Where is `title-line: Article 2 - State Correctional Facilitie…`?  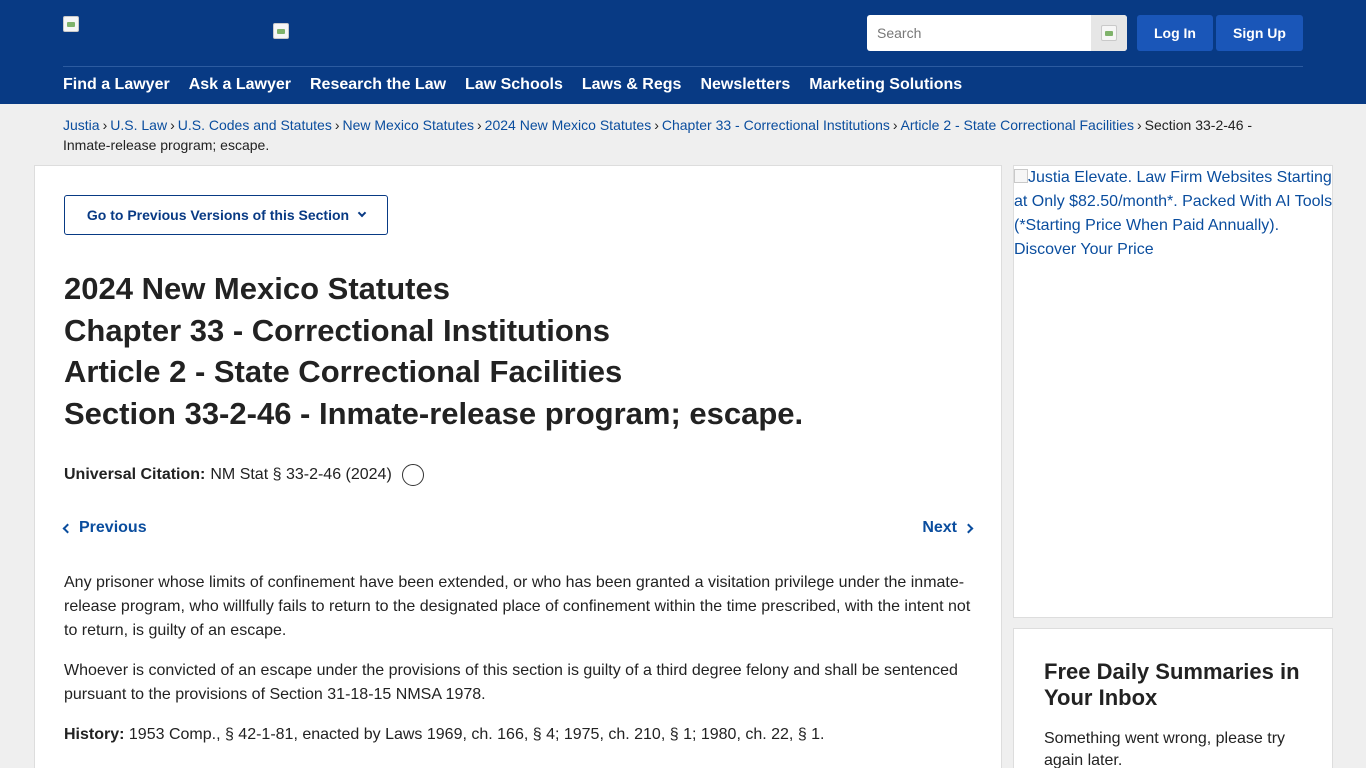
title-line: Article 2 - State Correctional Facilitie… is located at coordinates (343, 371).